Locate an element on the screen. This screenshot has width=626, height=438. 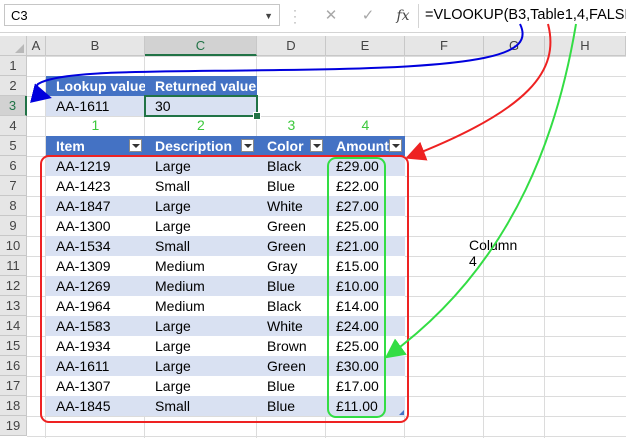
arrow-lookup-value is located at coordinates (277, 63).